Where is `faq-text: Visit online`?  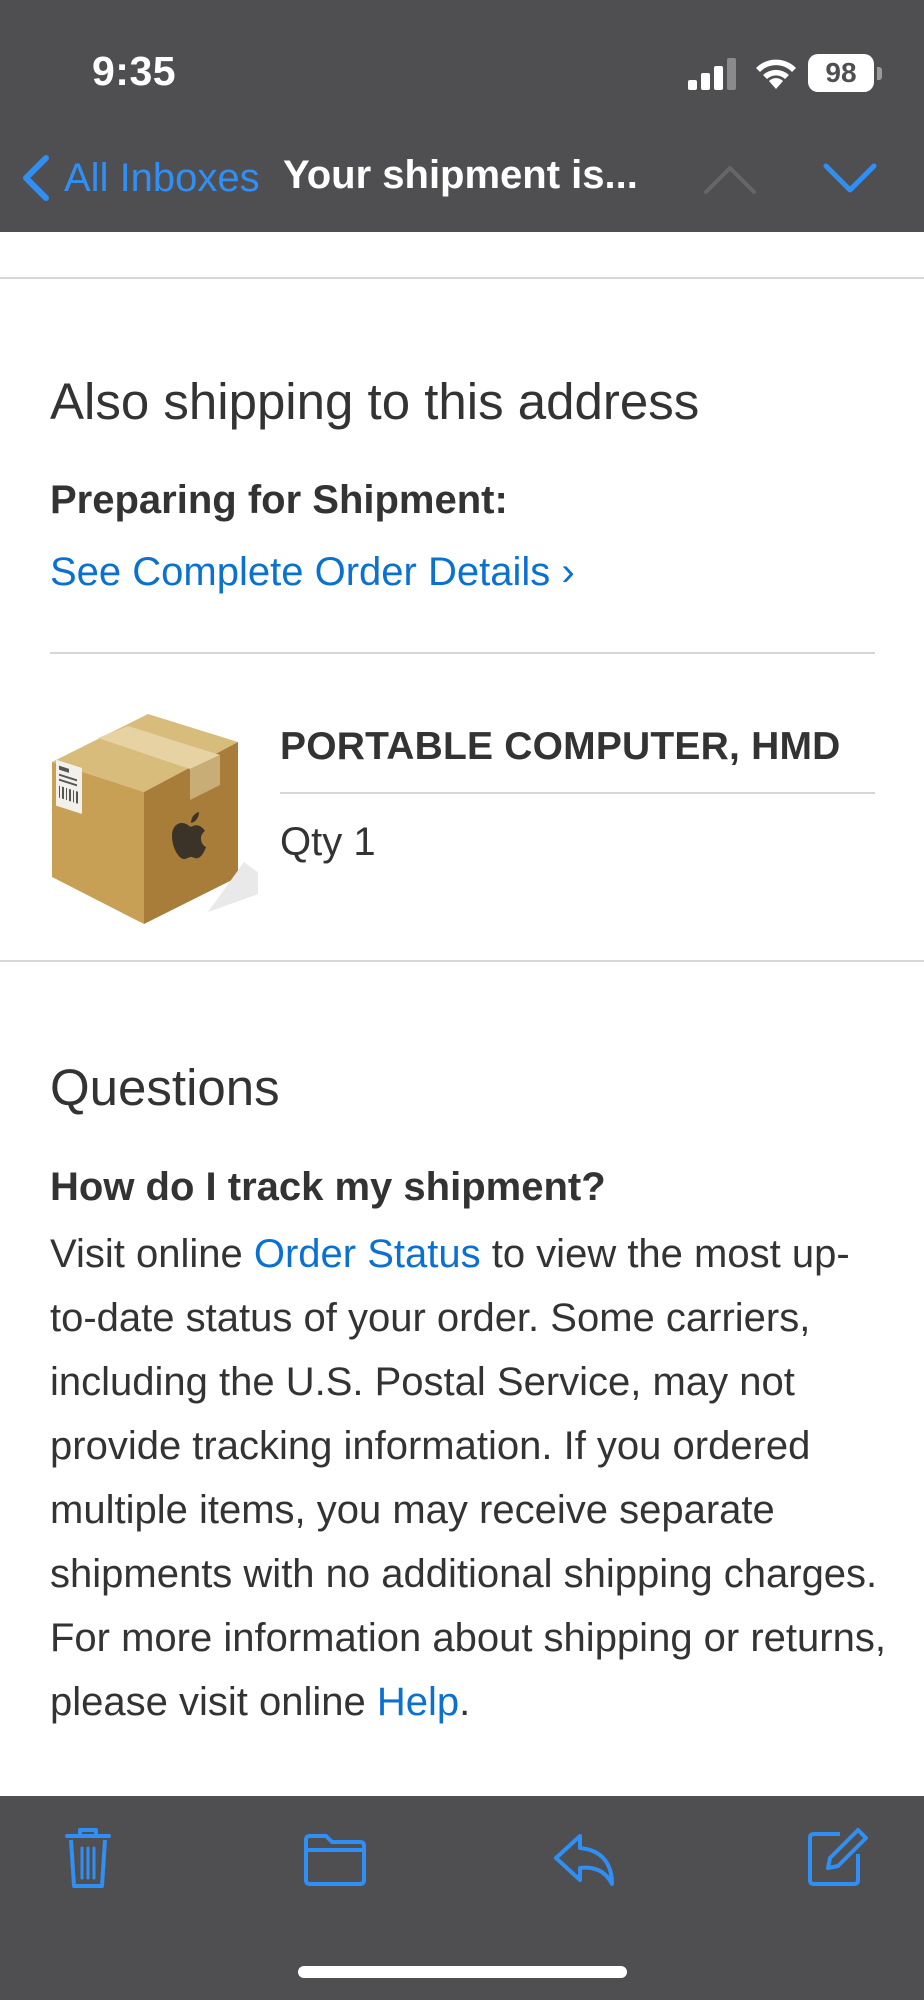 faq-text: Visit online is located at coordinates (152, 1254).